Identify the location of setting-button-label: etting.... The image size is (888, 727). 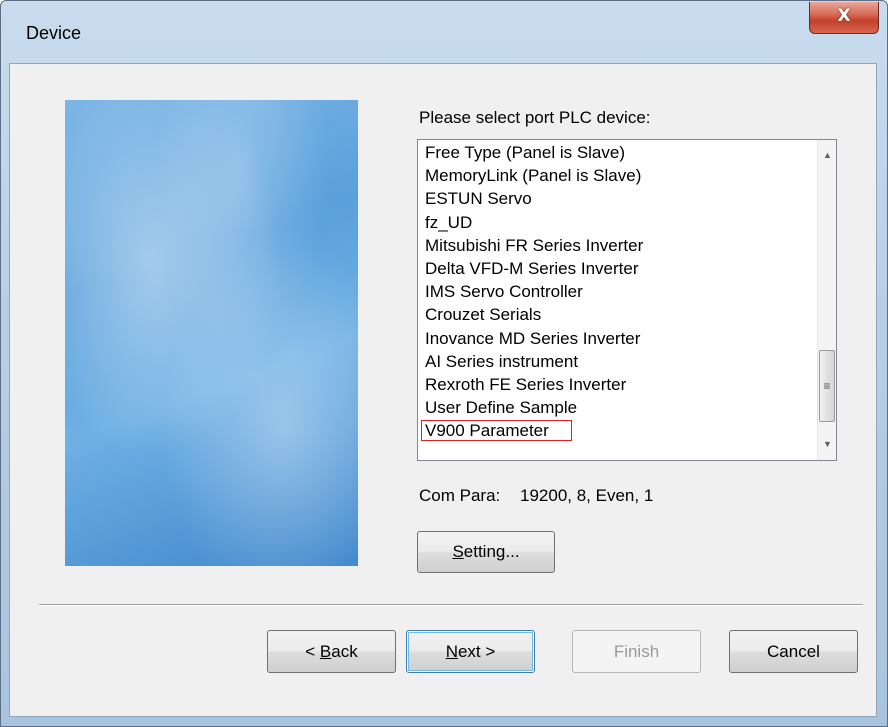
(491, 551).